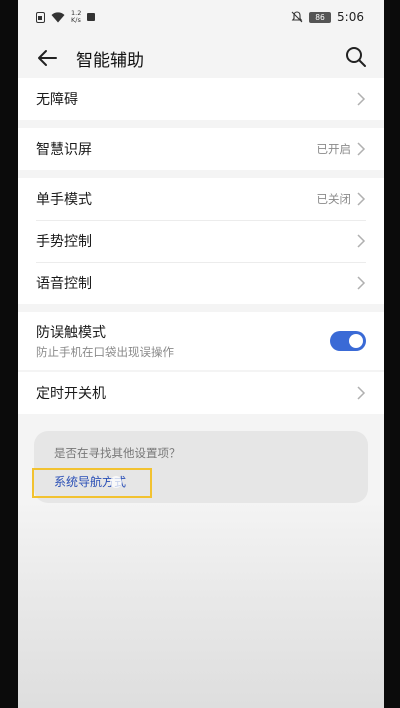  Describe the element at coordinates (334, 199) in the screenshot. I see `settings-item-status: 已关闭` at that location.